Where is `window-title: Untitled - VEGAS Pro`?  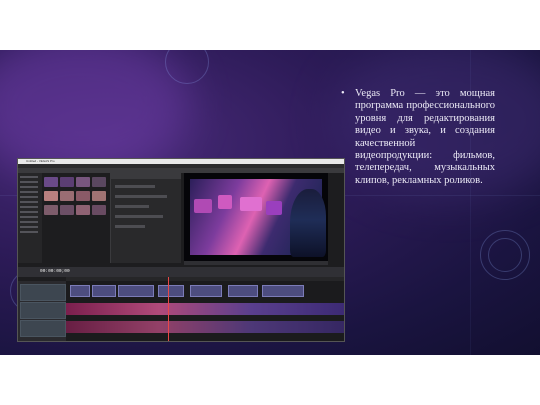 window-title: Untitled - VEGAS Pro is located at coordinates (40, 161).